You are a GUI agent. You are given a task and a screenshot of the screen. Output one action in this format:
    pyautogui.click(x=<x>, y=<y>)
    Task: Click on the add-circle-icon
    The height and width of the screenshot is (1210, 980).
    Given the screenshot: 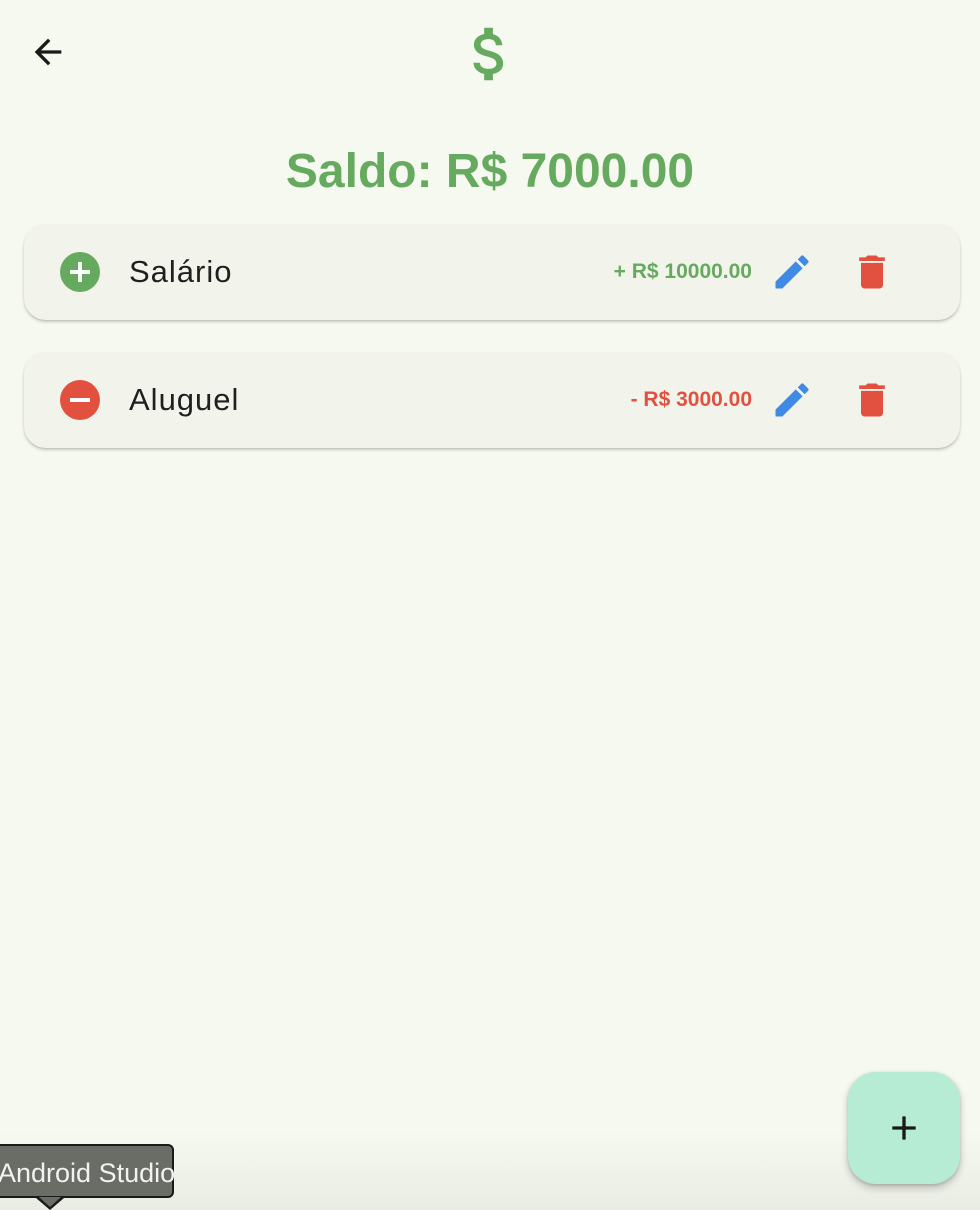 What is the action you would take?
    pyautogui.click(x=80, y=272)
    